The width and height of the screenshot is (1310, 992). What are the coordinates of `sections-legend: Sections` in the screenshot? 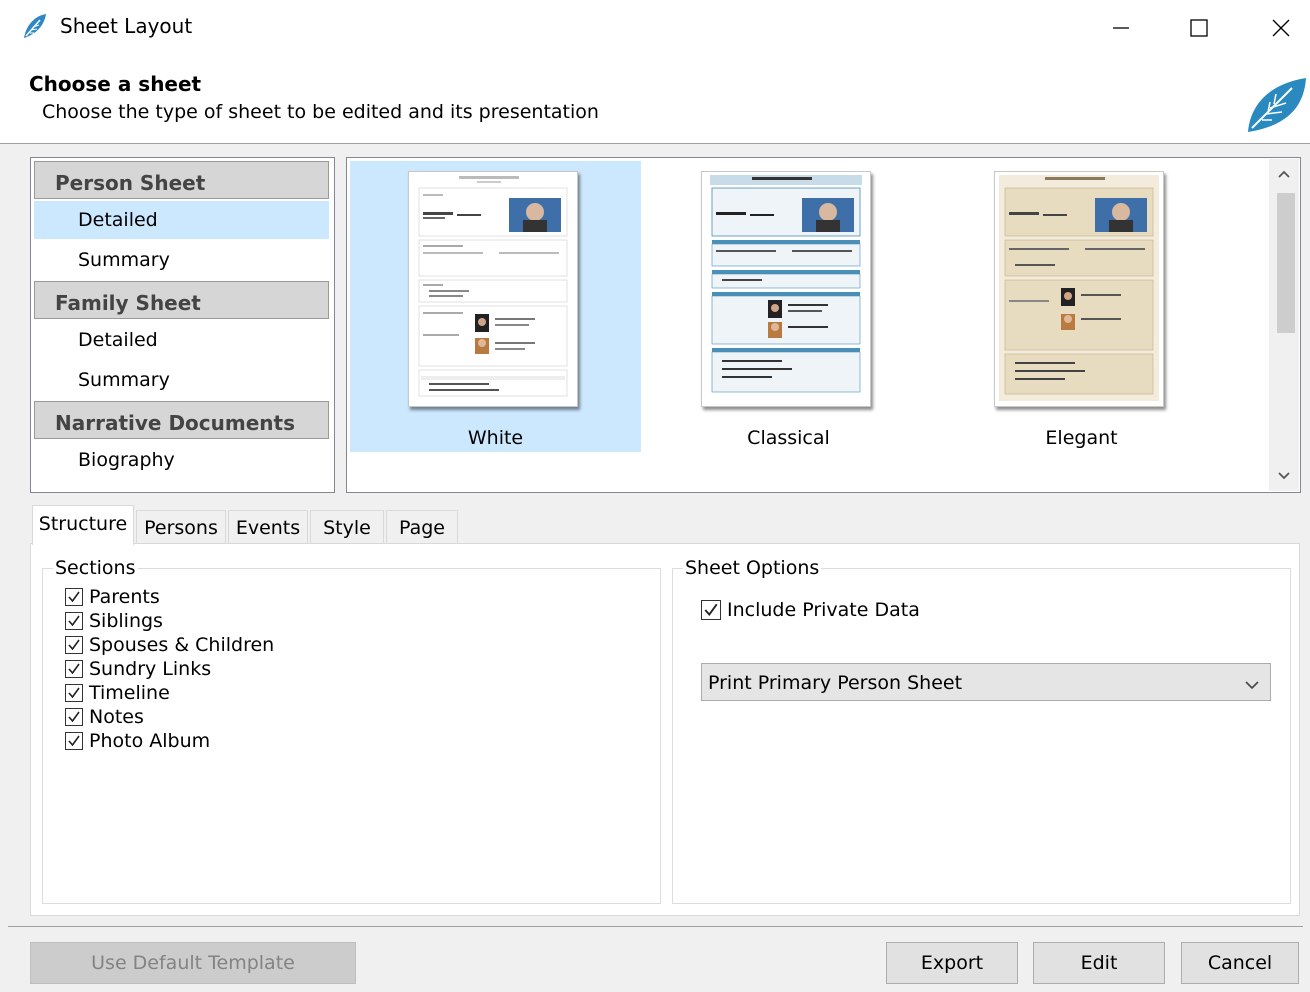 It's located at (95, 568).